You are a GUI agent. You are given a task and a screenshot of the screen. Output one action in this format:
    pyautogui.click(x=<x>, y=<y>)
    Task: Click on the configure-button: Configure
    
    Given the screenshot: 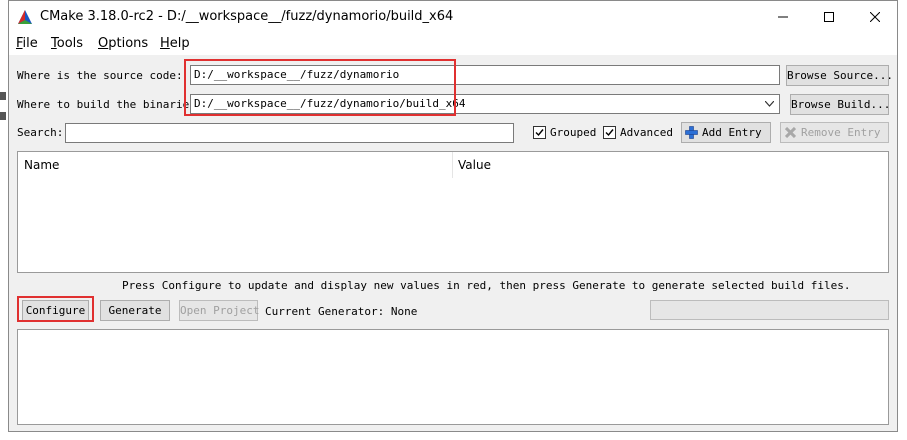 What is the action you would take?
    pyautogui.click(x=55, y=310)
    